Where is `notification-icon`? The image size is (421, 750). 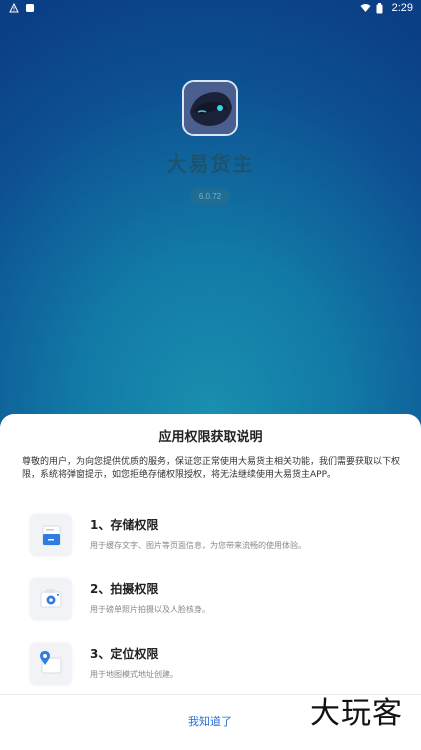
notification-icon is located at coordinates (30, 8).